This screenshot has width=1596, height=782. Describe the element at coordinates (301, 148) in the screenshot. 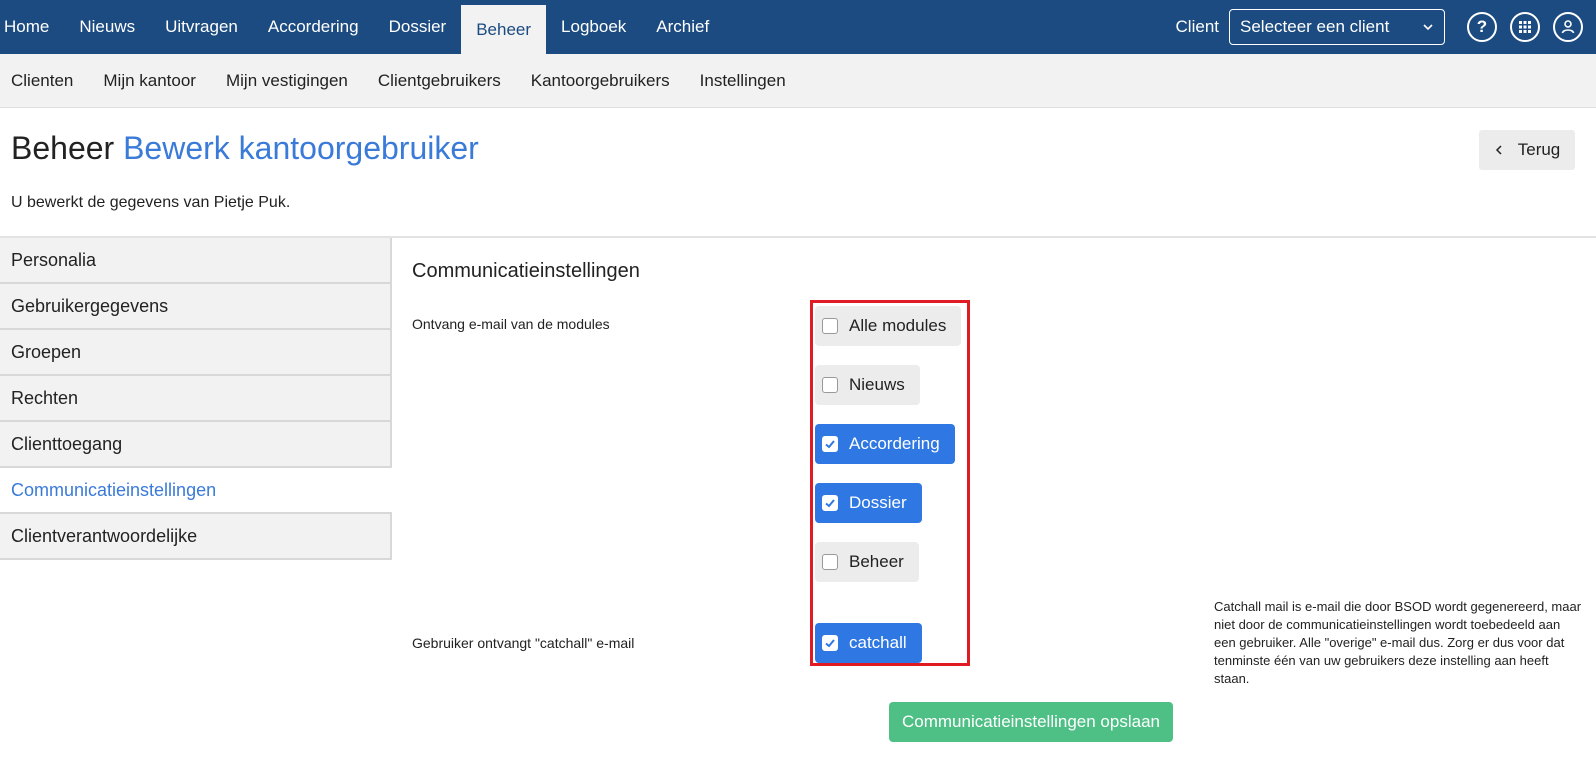

I see `page-title-sub: Bewerk kantoorgebruiker` at that location.